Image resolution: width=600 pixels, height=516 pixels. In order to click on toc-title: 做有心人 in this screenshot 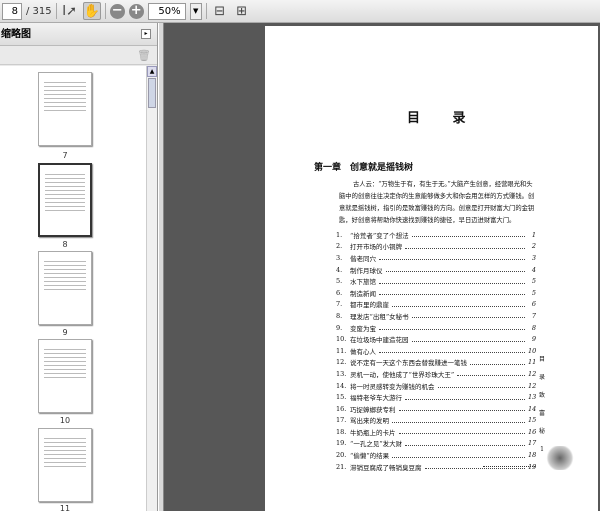, I will do `click(363, 351)`.